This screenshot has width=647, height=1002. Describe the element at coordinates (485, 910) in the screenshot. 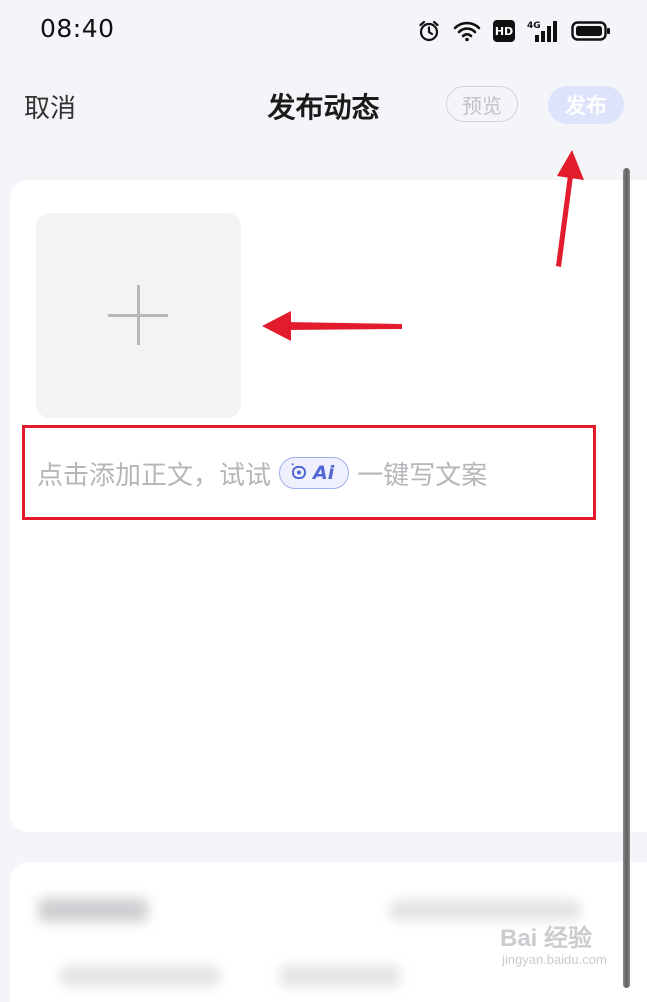

I see `blurred-value` at that location.